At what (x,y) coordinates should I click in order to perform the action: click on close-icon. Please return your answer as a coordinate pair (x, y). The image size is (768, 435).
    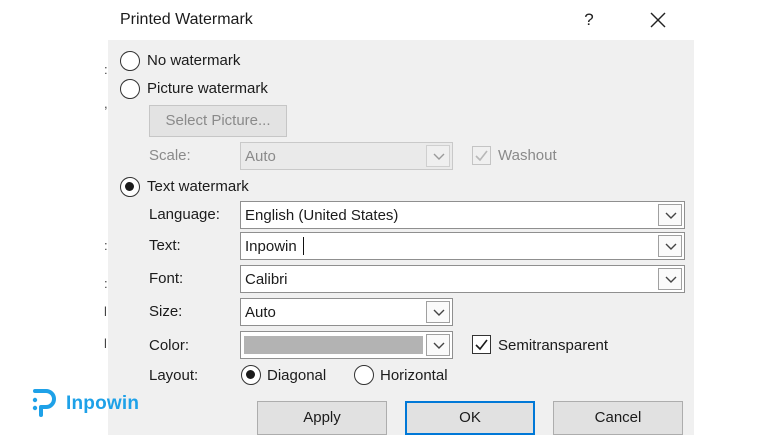
    Looking at the image, I should click on (658, 20).